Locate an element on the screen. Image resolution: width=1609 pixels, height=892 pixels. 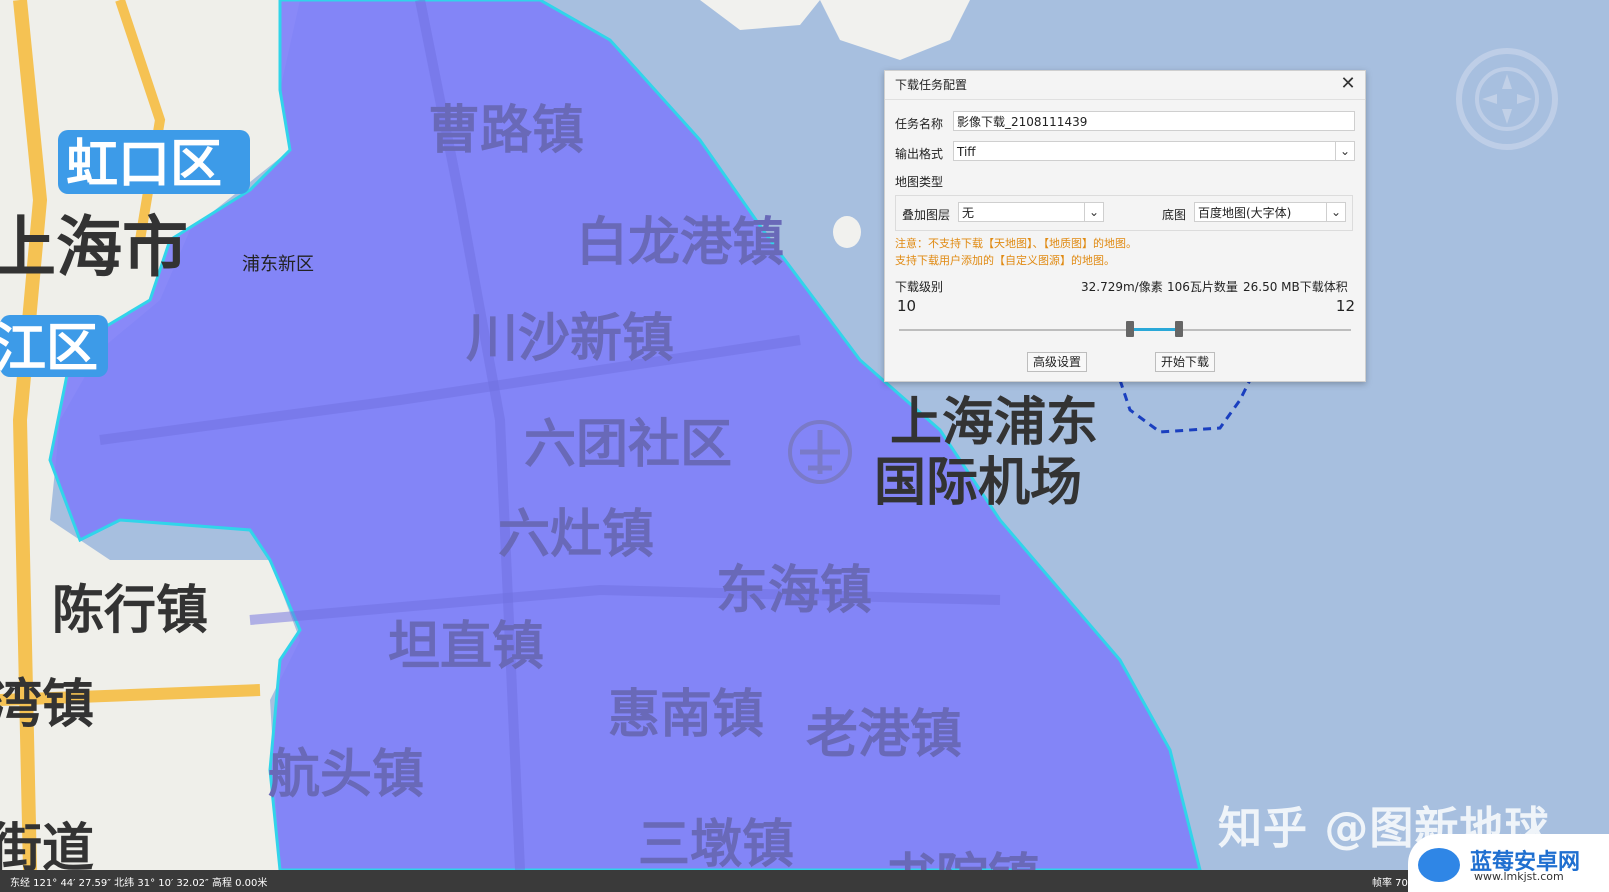
airport-label-line1: 上海浦东 is located at coordinates (994, 423).